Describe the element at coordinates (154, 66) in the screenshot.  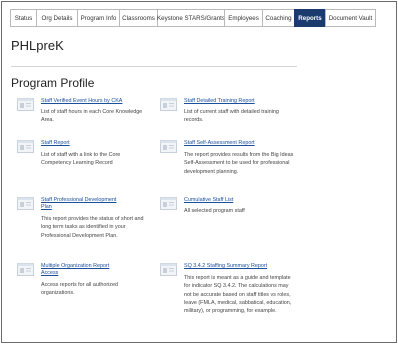
I see `title-divider` at that location.